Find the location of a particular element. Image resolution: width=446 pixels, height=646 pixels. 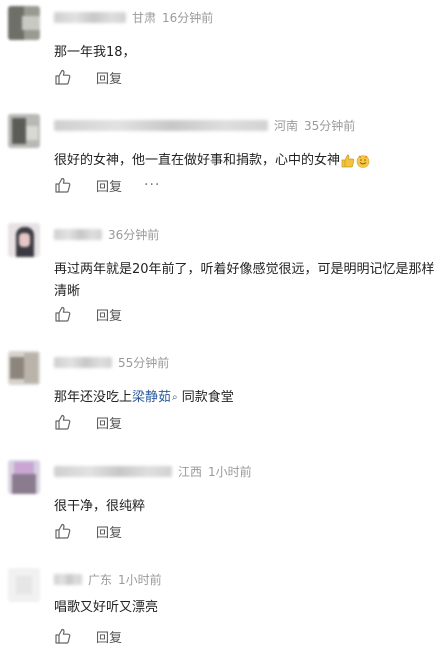

timestamp: 36分钟前 is located at coordinates (134, 234).